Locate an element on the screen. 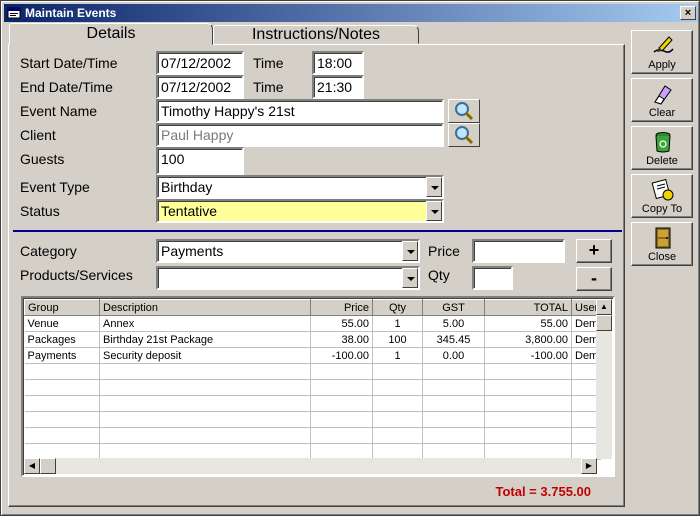 The height and width of the screenshot is (516, 700). event-name-field: Timothy Happy's 21st is located at coordinates (300, 111).